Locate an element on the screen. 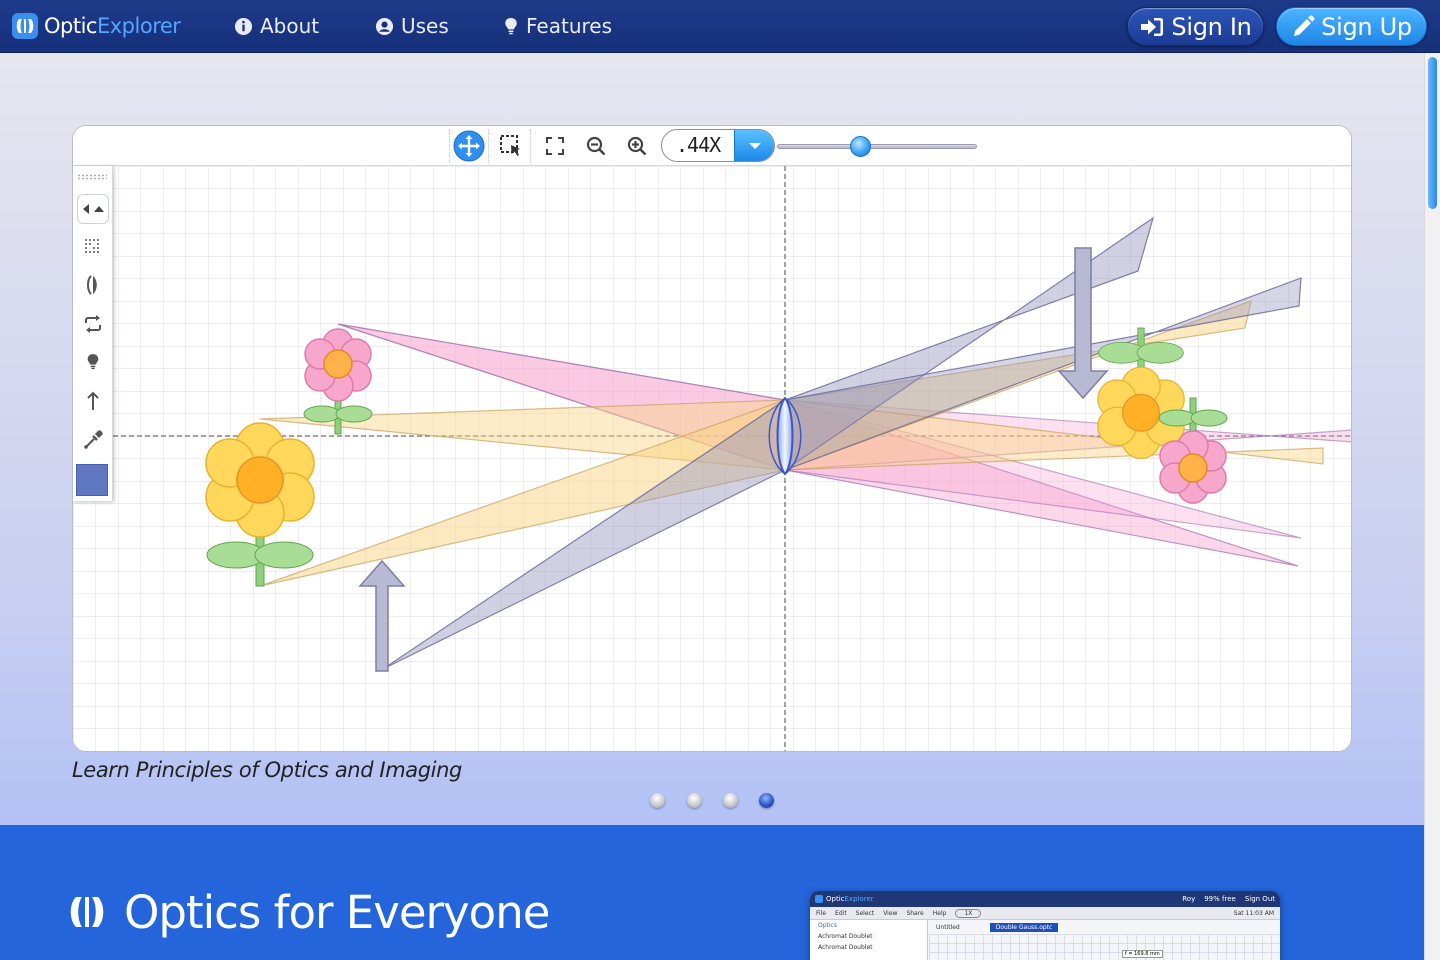 The image size is (1440, 960). expand-icon is located at coordinates (555, 146).